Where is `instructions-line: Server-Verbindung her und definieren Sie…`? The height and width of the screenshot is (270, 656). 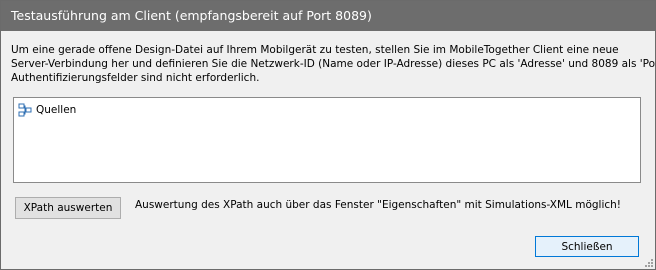
instructions-line: Server-Verbindung her und definieren Sie… is located at coordinates (333, 64).